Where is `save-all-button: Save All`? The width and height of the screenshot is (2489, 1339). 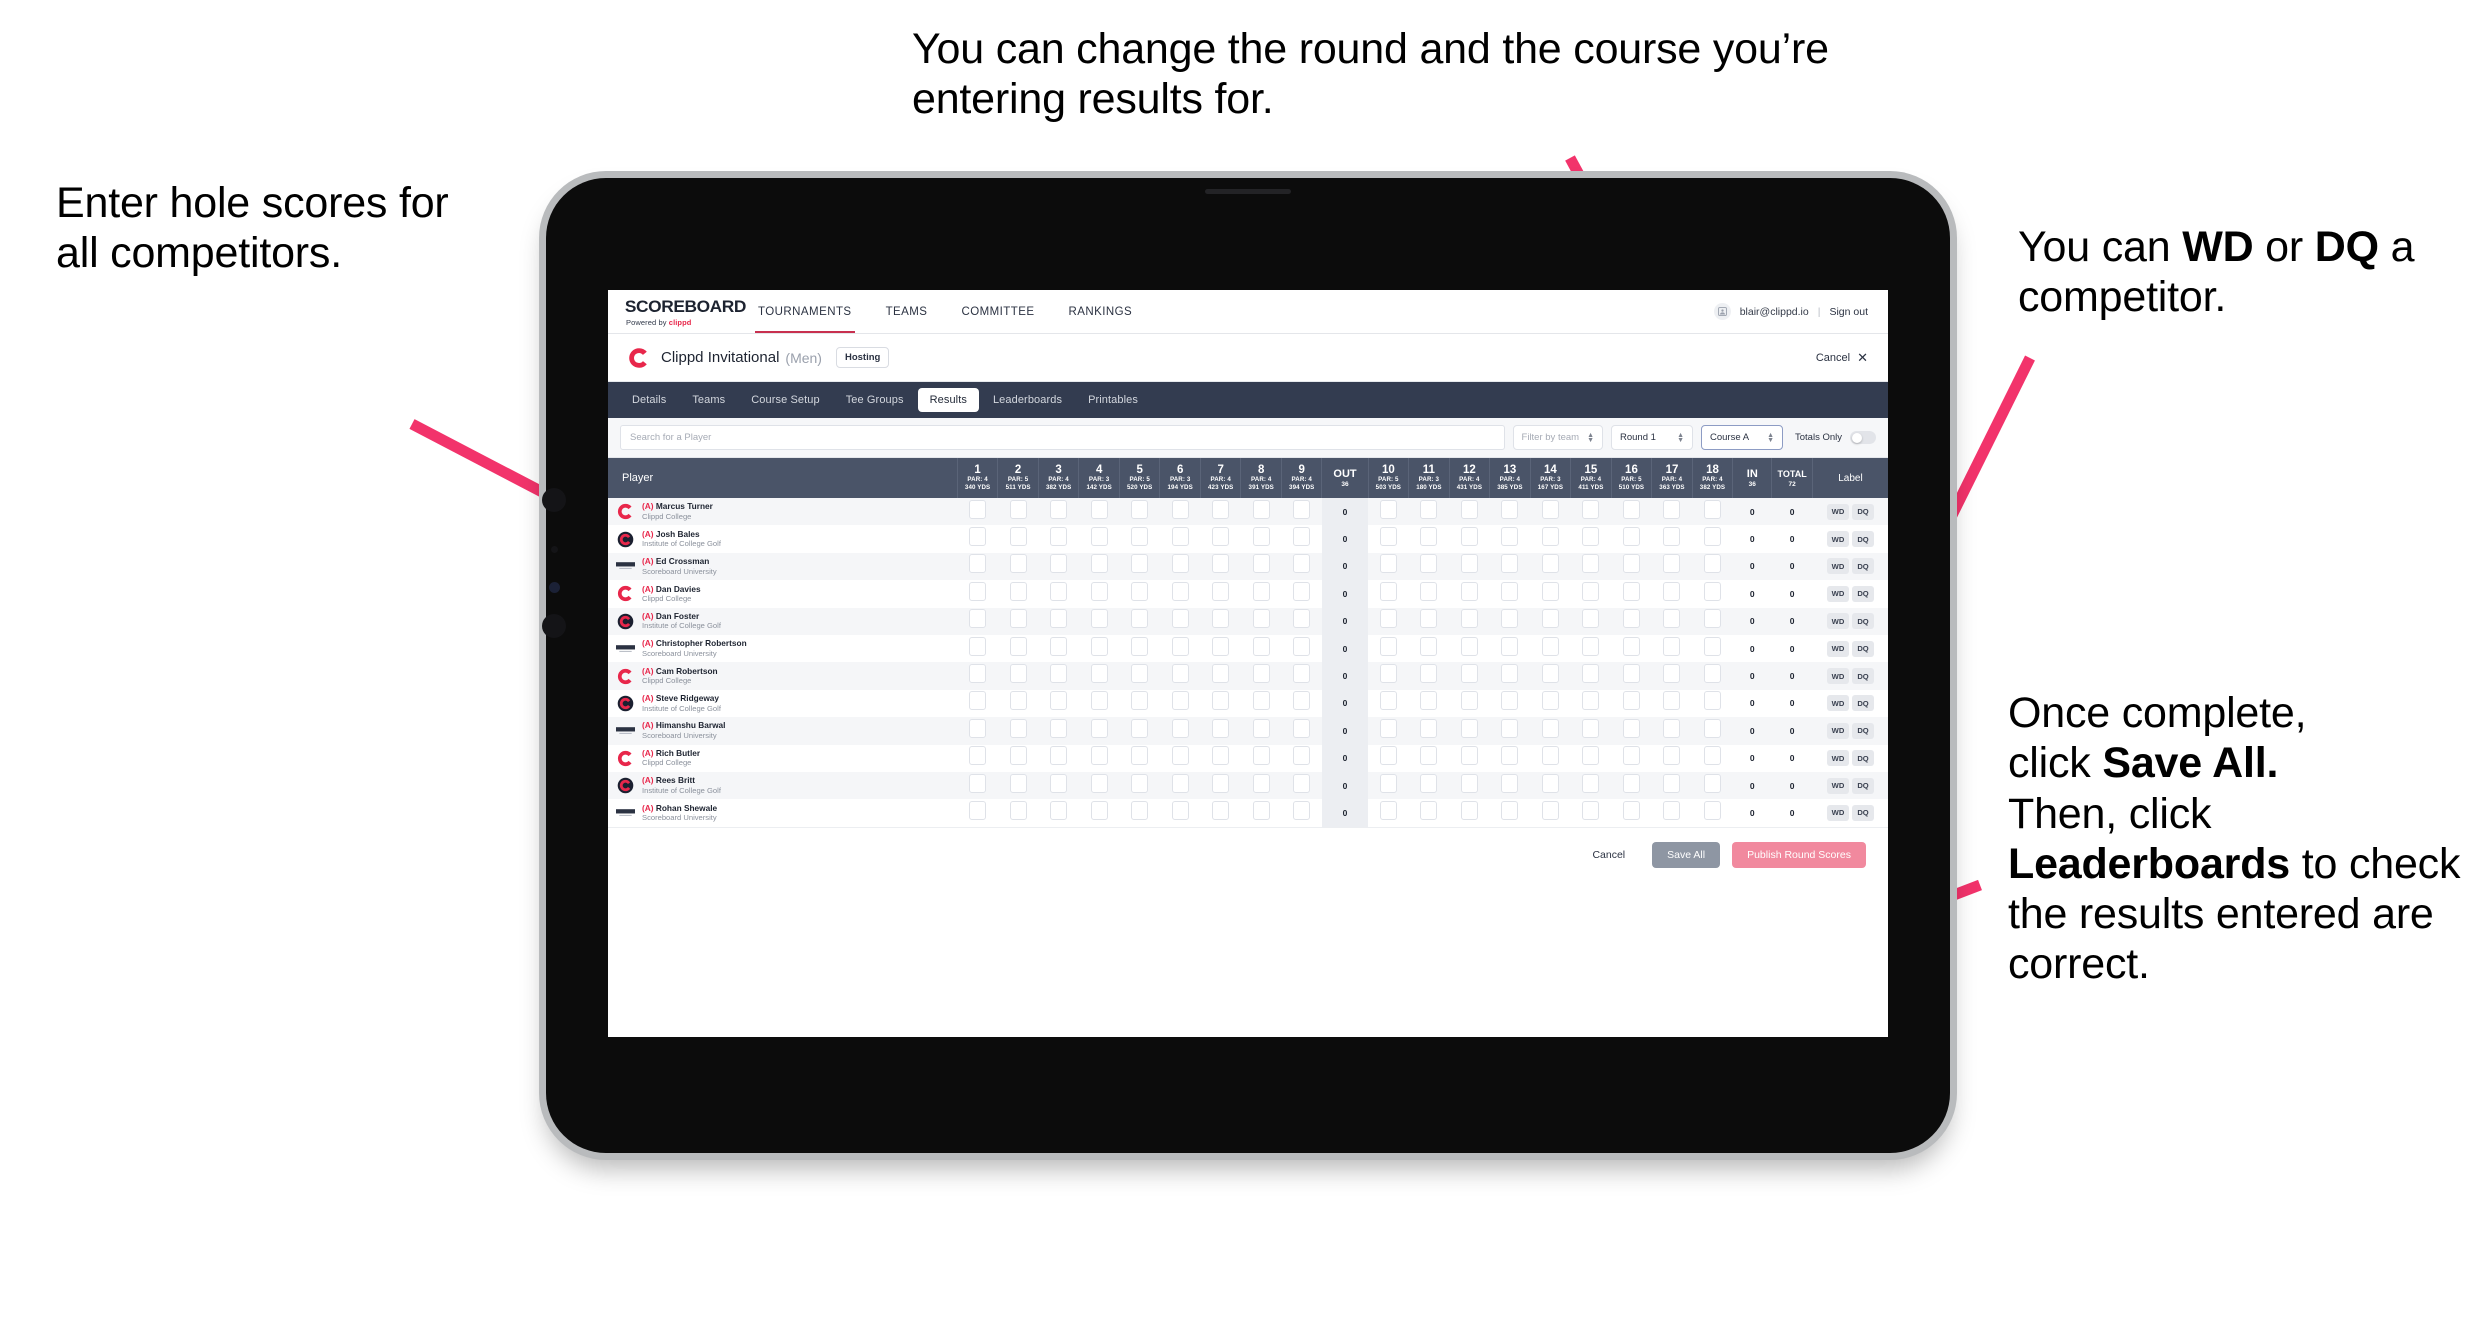 save-all-button: Save All is located at coordinates (1686, 855).